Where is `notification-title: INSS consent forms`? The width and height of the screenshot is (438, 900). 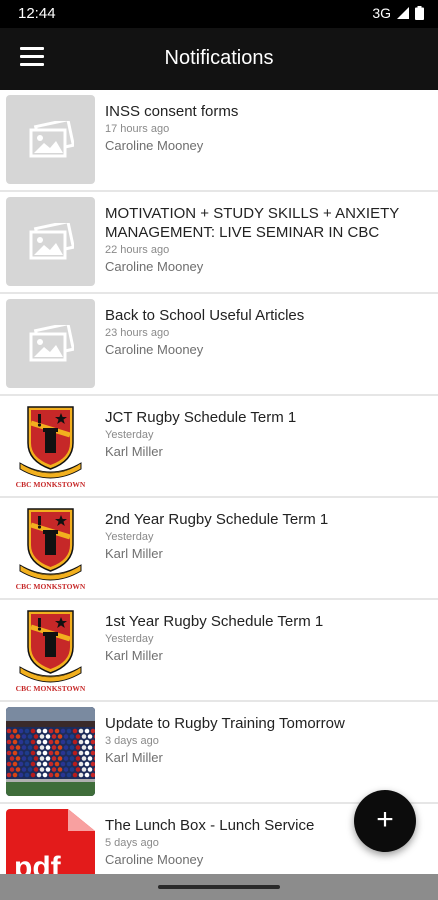
notification-title: INSS consent forms is located at coordinates (172, 111).